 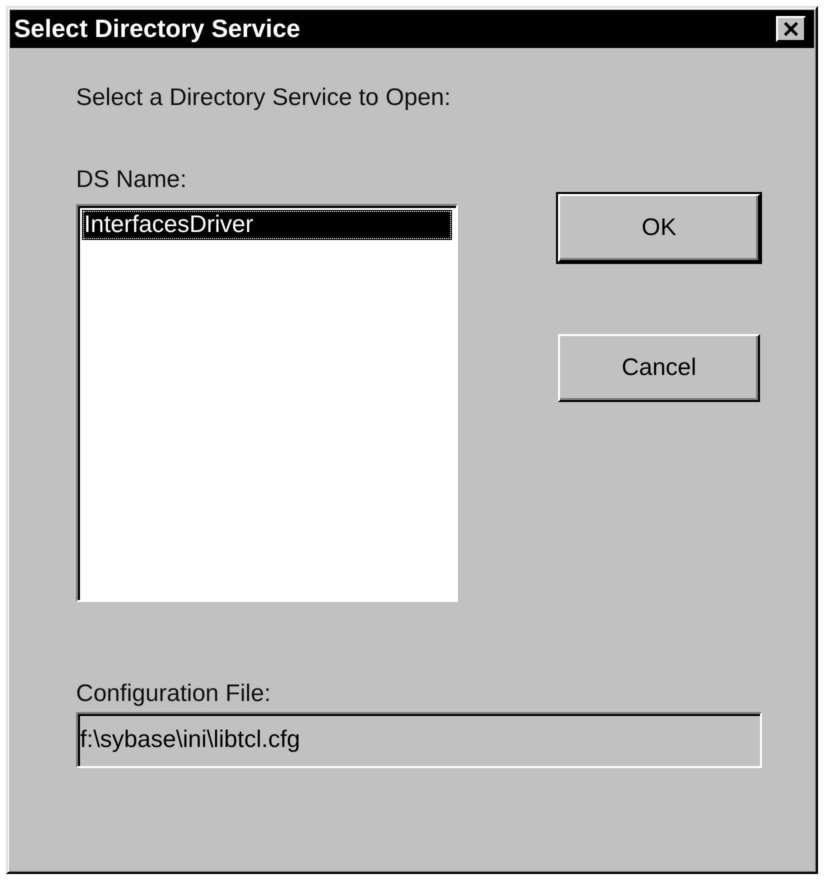 What do you see at coordinates (264, 98) in the screenshot?
I see `prompt-text: Select a Directory Service to Open:` at bounding box center [264, 98].